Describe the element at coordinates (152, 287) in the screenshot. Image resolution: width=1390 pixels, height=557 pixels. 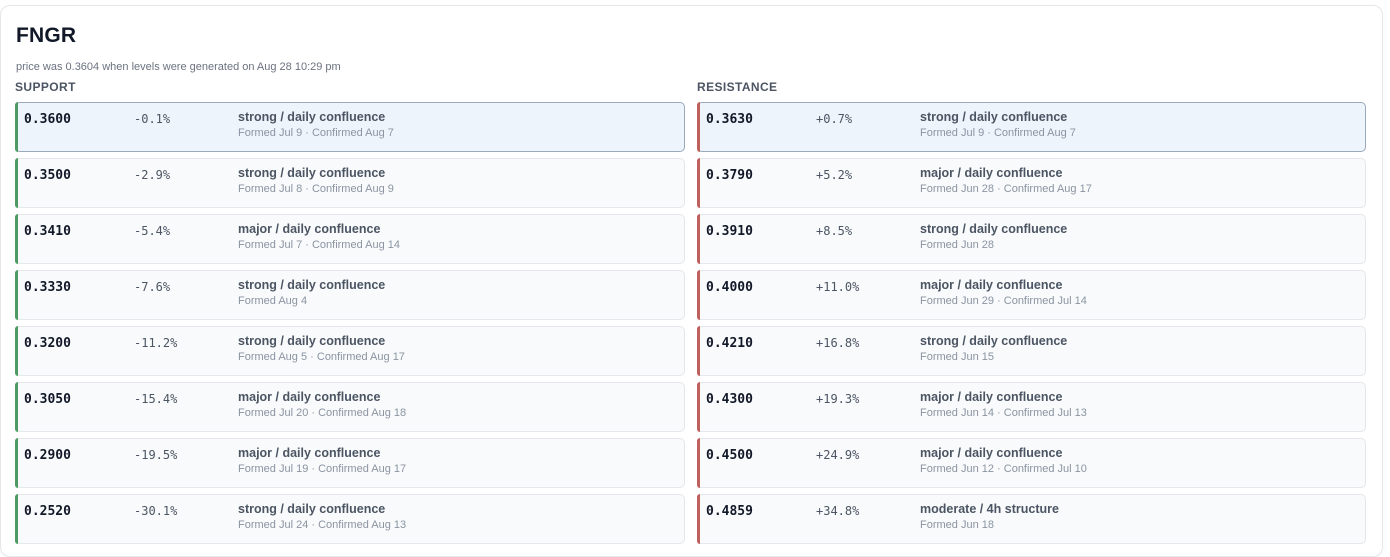
I see `level-distance: -7.6%` at that location.